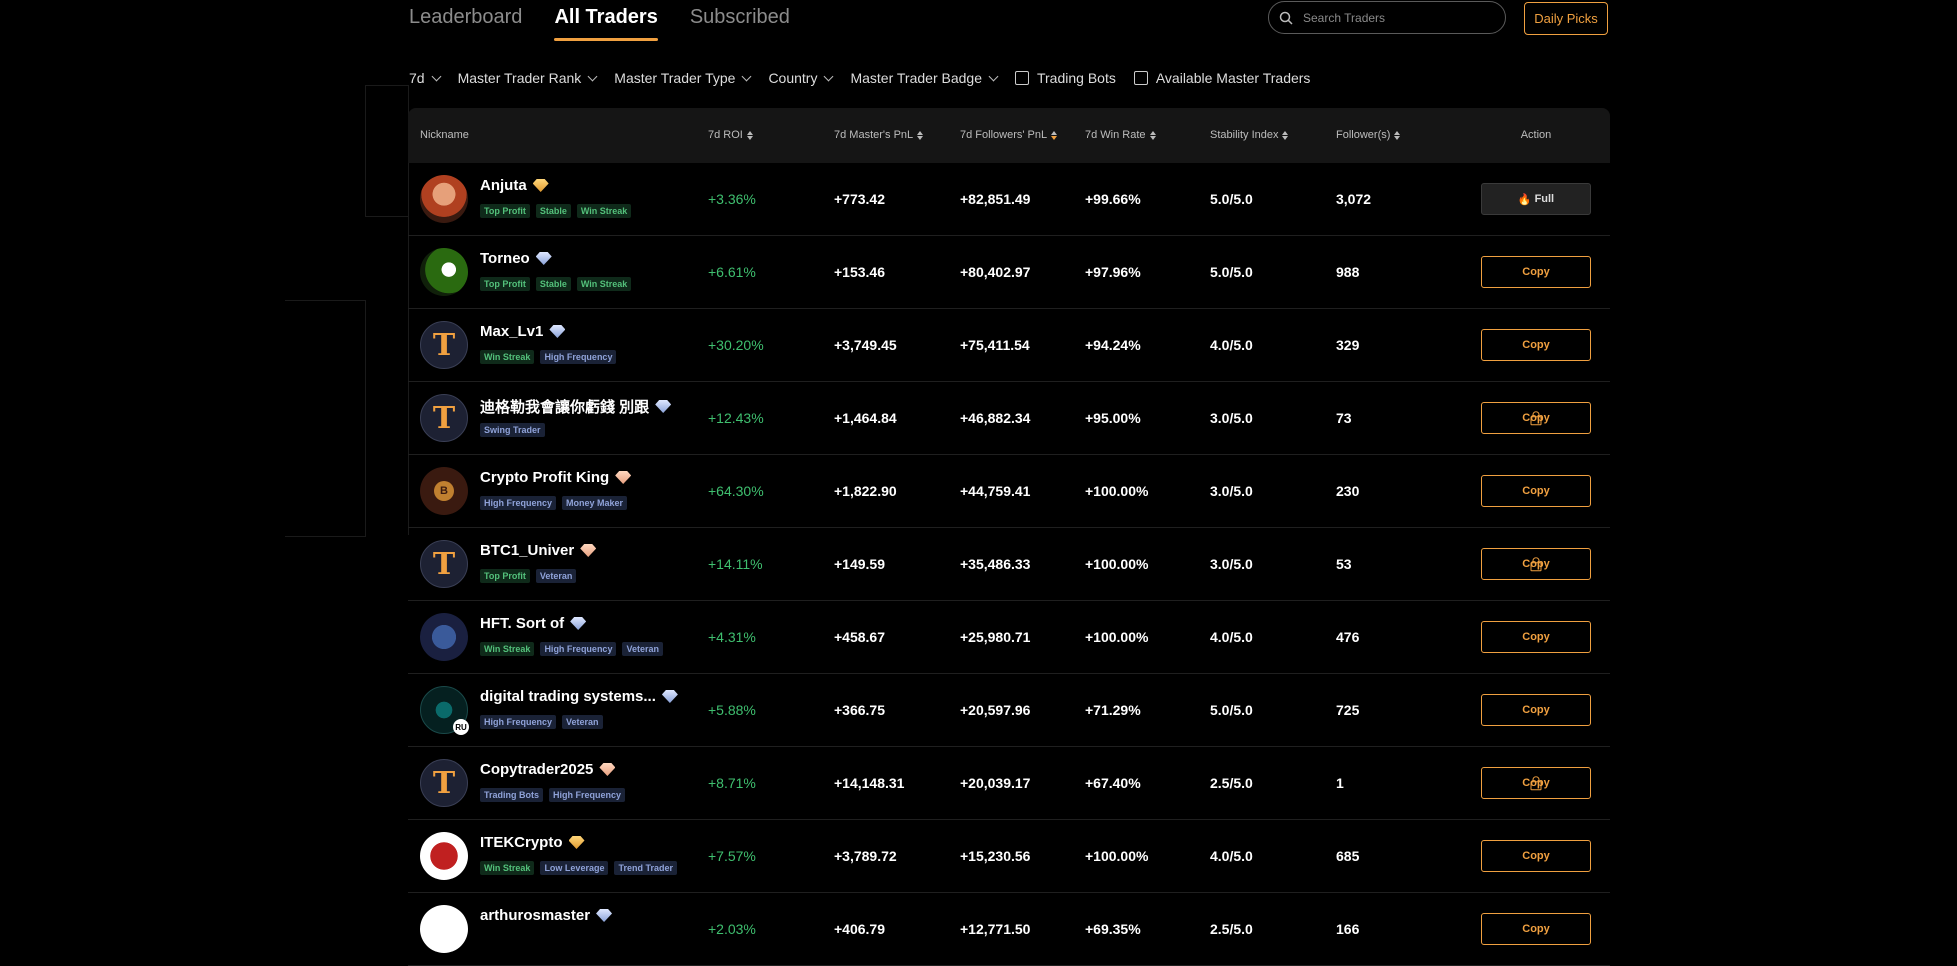 The width and height of the screenshot is (1957, 966). I want to click on tab-leaderboard: Leaderboard, so click(465, 23).